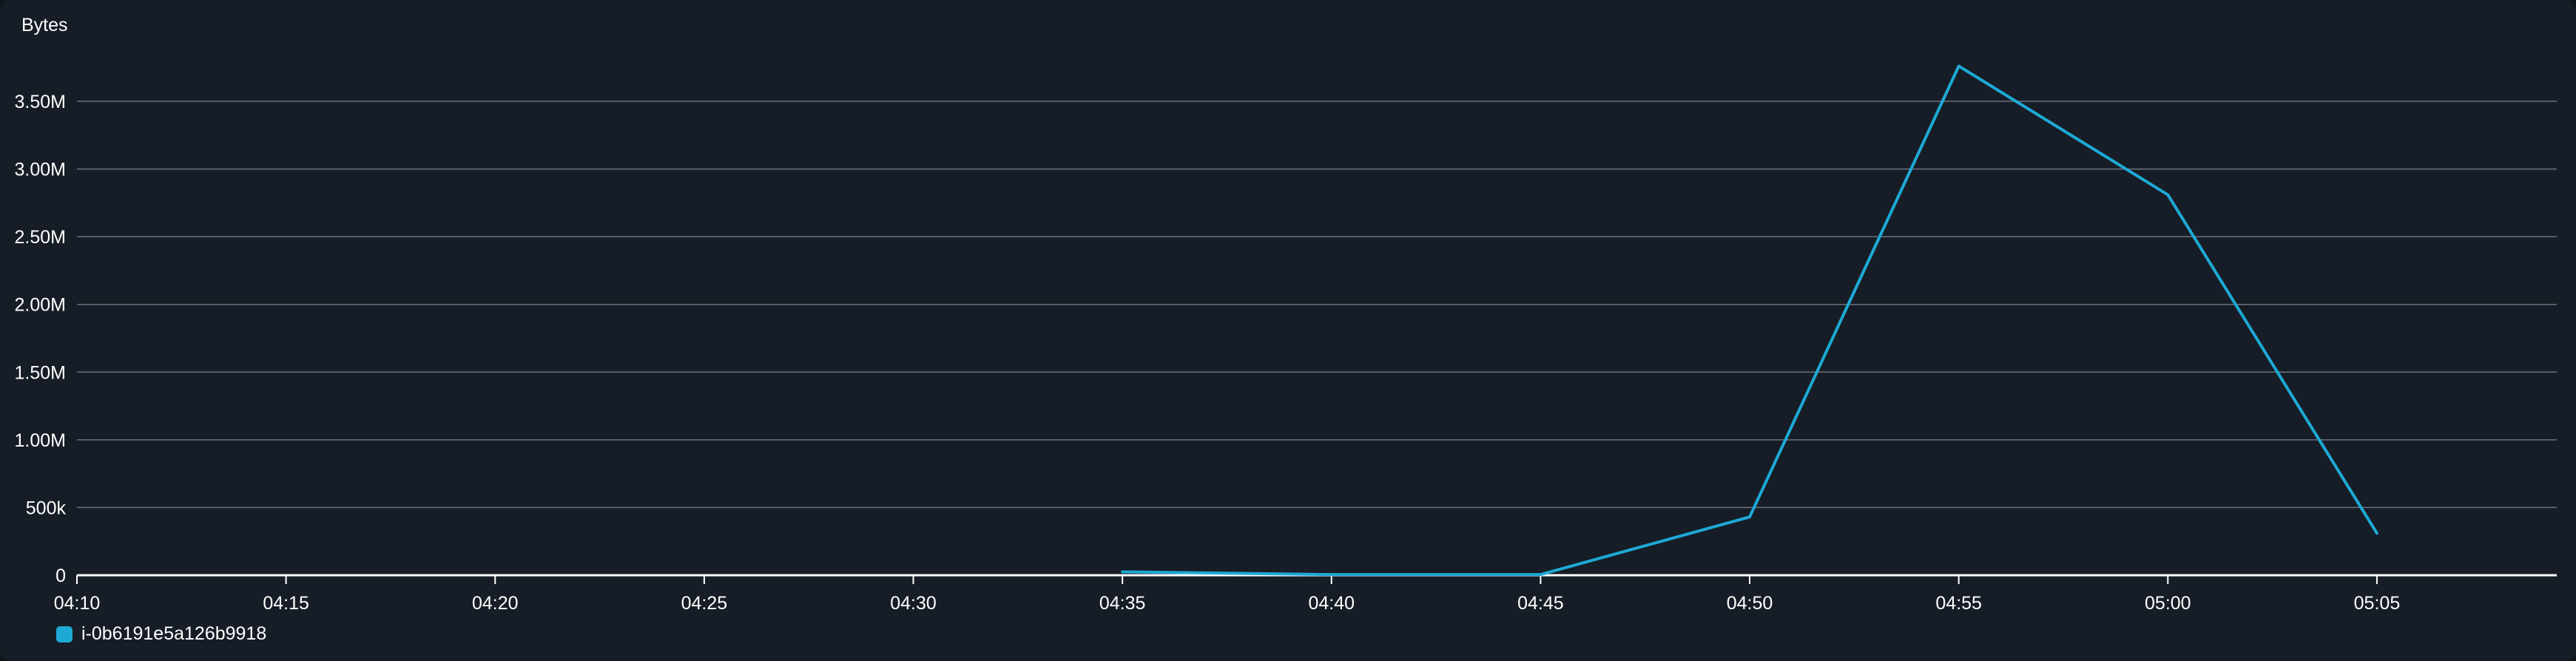  Describe the element at coordinates (40, 440) in the screenshot. I see `y-tick-label: 1.00M` at that location.